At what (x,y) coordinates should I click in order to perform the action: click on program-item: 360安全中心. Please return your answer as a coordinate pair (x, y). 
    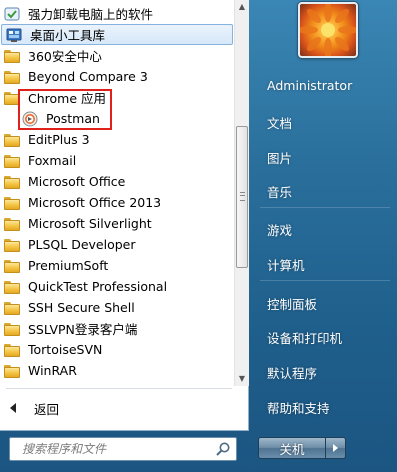
    Looking at the image, I should click on (117, 55).